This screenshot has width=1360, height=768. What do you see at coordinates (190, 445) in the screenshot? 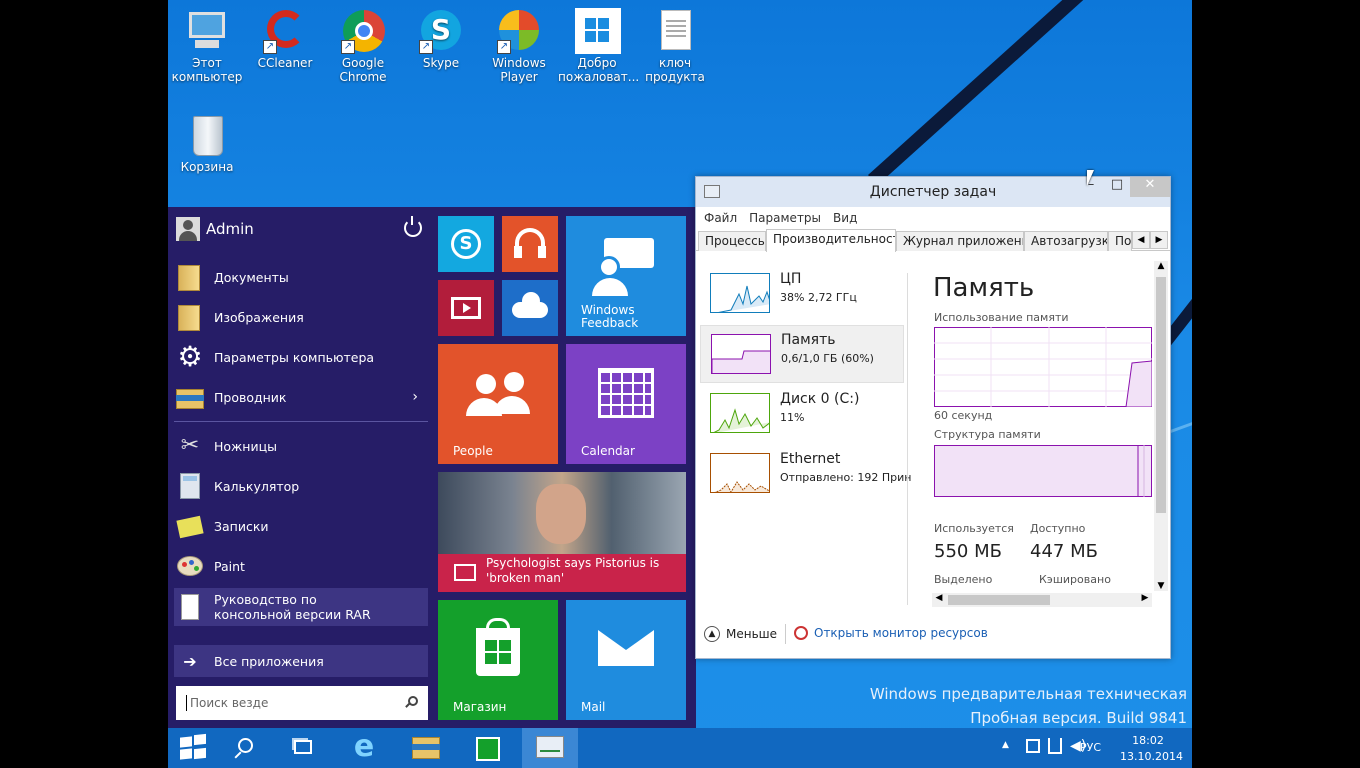
I see `scissors-icon: ✂` at bounding box center [190, 445].